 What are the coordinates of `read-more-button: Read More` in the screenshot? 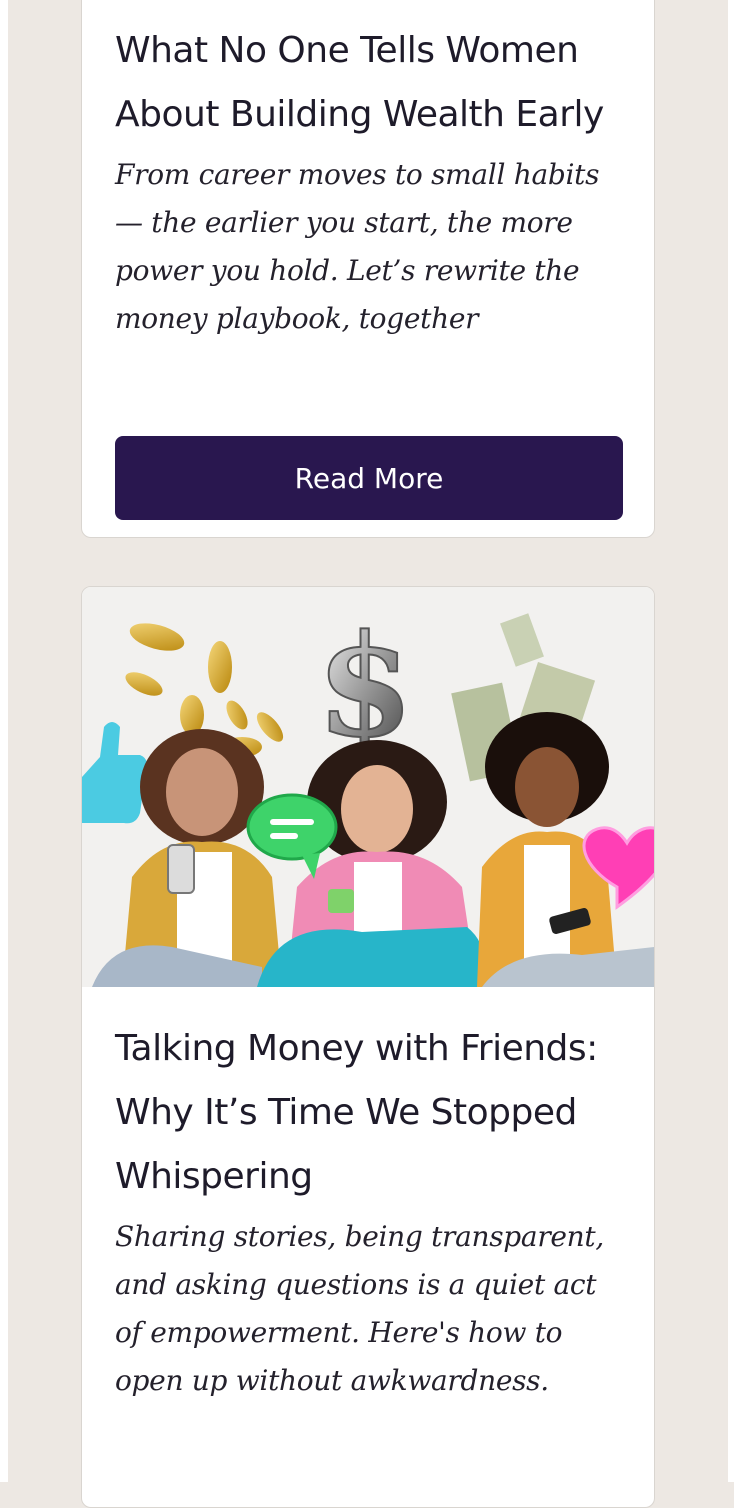 It's located at (369, 478).